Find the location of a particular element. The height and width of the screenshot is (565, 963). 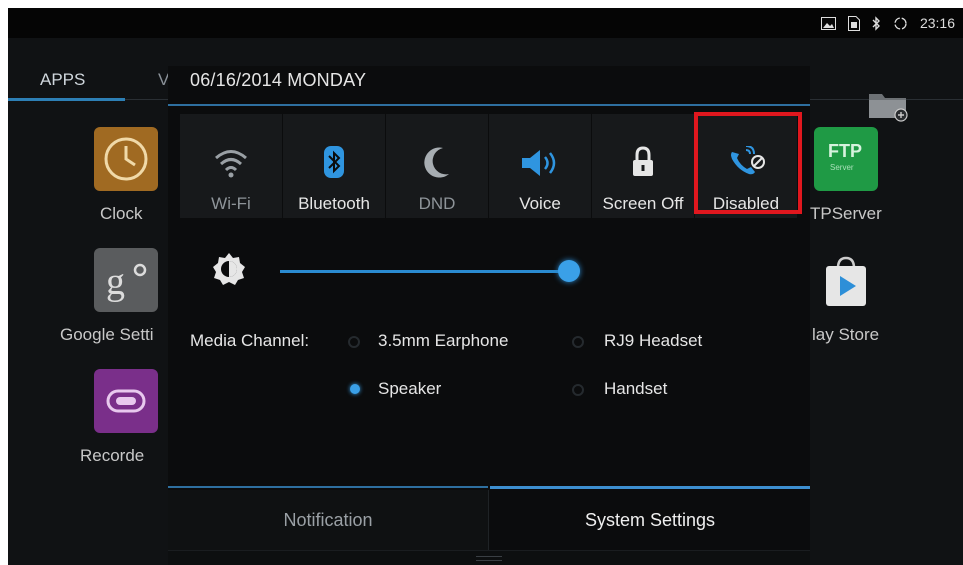

brightness-slider-thumb is located at coordinates (569, 271).